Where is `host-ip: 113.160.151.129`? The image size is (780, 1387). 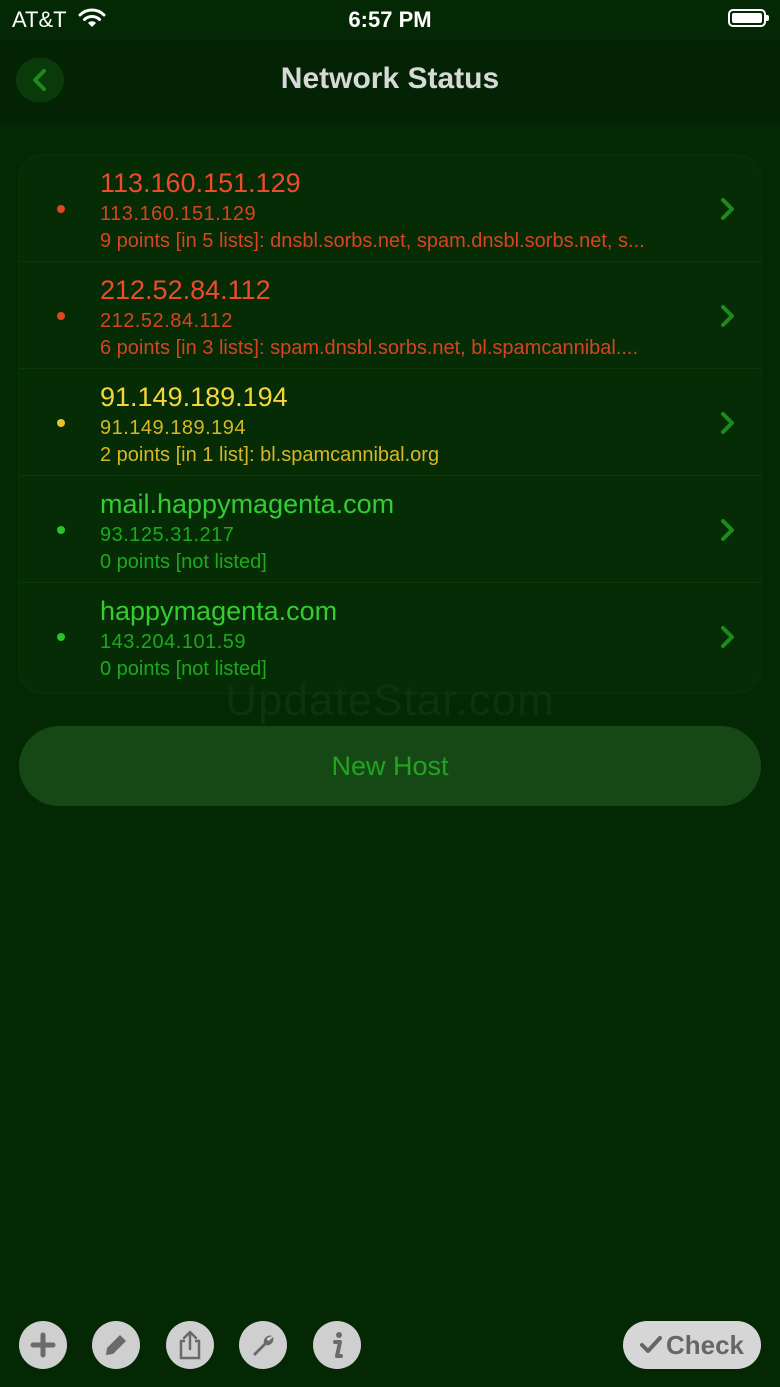
host-ip: 113.160.151.129 is located at coordinates (178, 214).